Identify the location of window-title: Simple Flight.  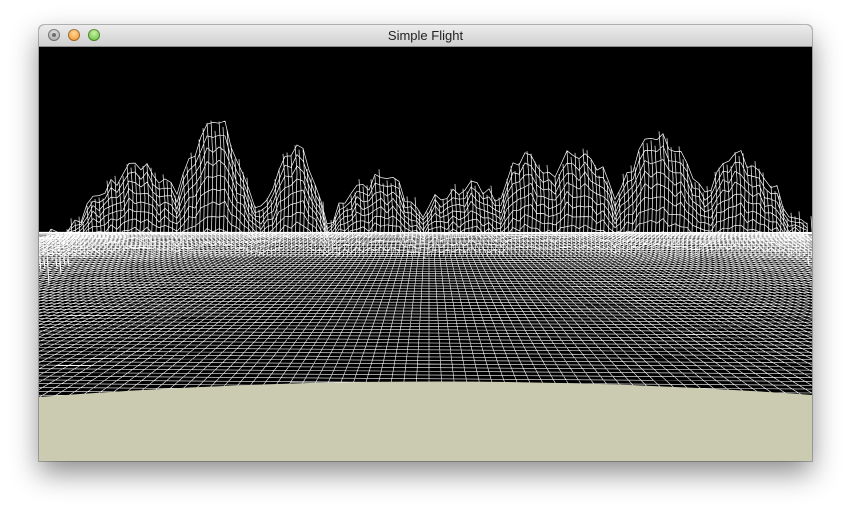
(425, 35).